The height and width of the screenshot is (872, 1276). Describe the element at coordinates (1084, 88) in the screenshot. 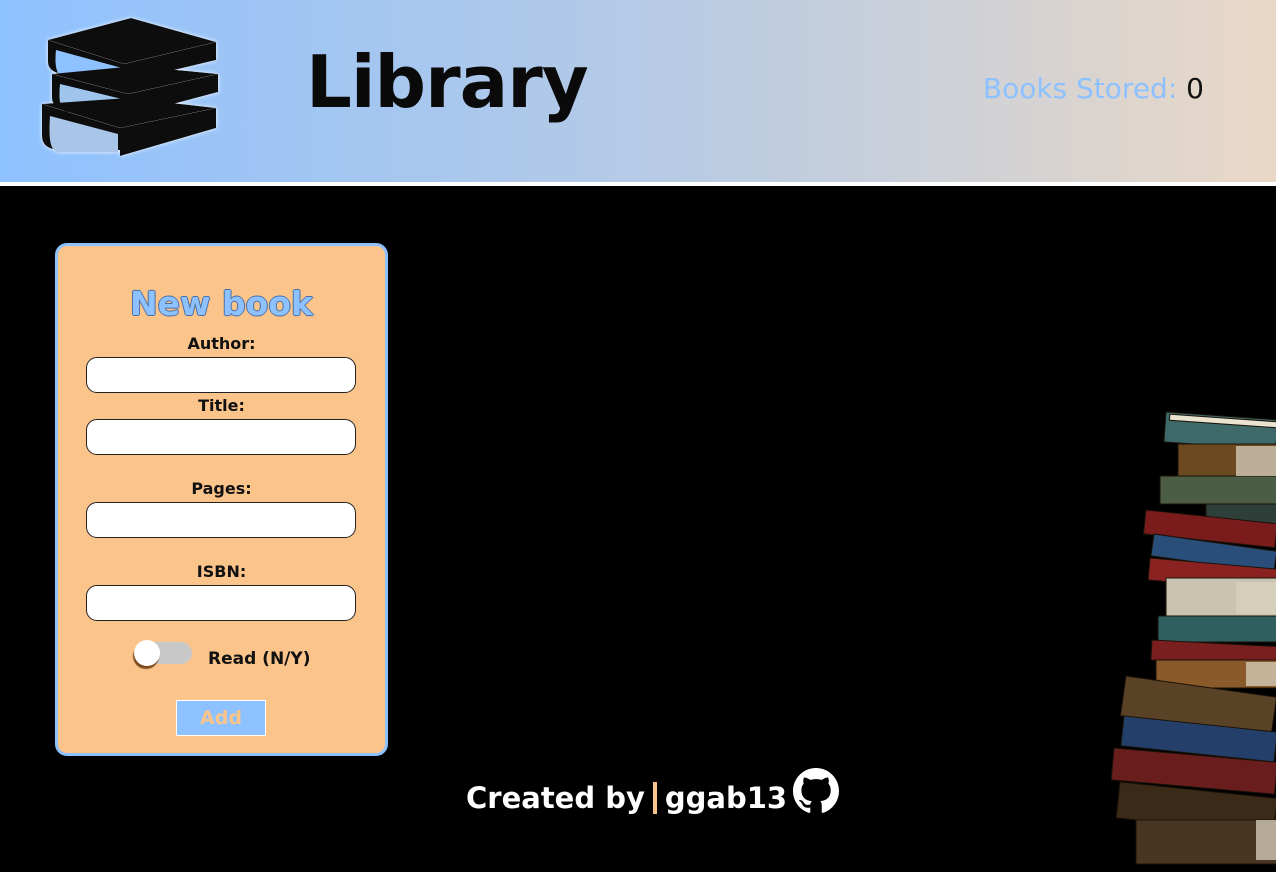

I see `books-stored-label: Books Stored:` at that location.